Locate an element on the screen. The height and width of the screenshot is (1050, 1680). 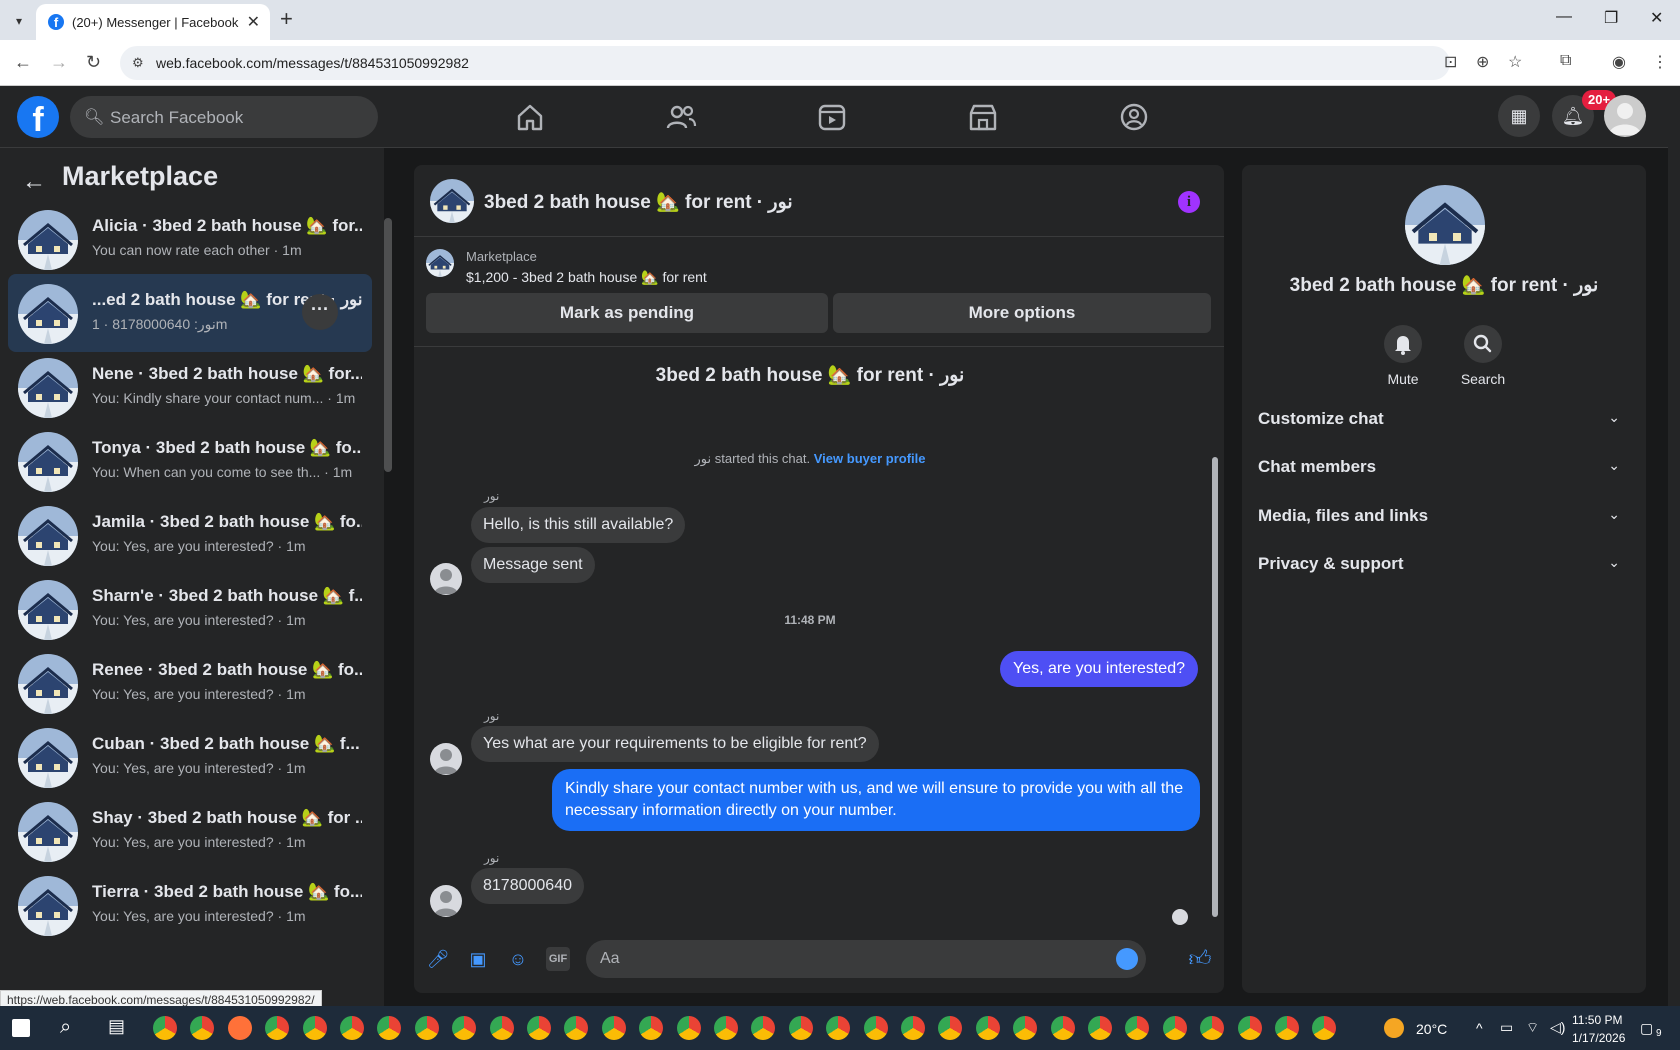
view-buyer-profile-link: View buyer profile is located at coordinates (870, 458).